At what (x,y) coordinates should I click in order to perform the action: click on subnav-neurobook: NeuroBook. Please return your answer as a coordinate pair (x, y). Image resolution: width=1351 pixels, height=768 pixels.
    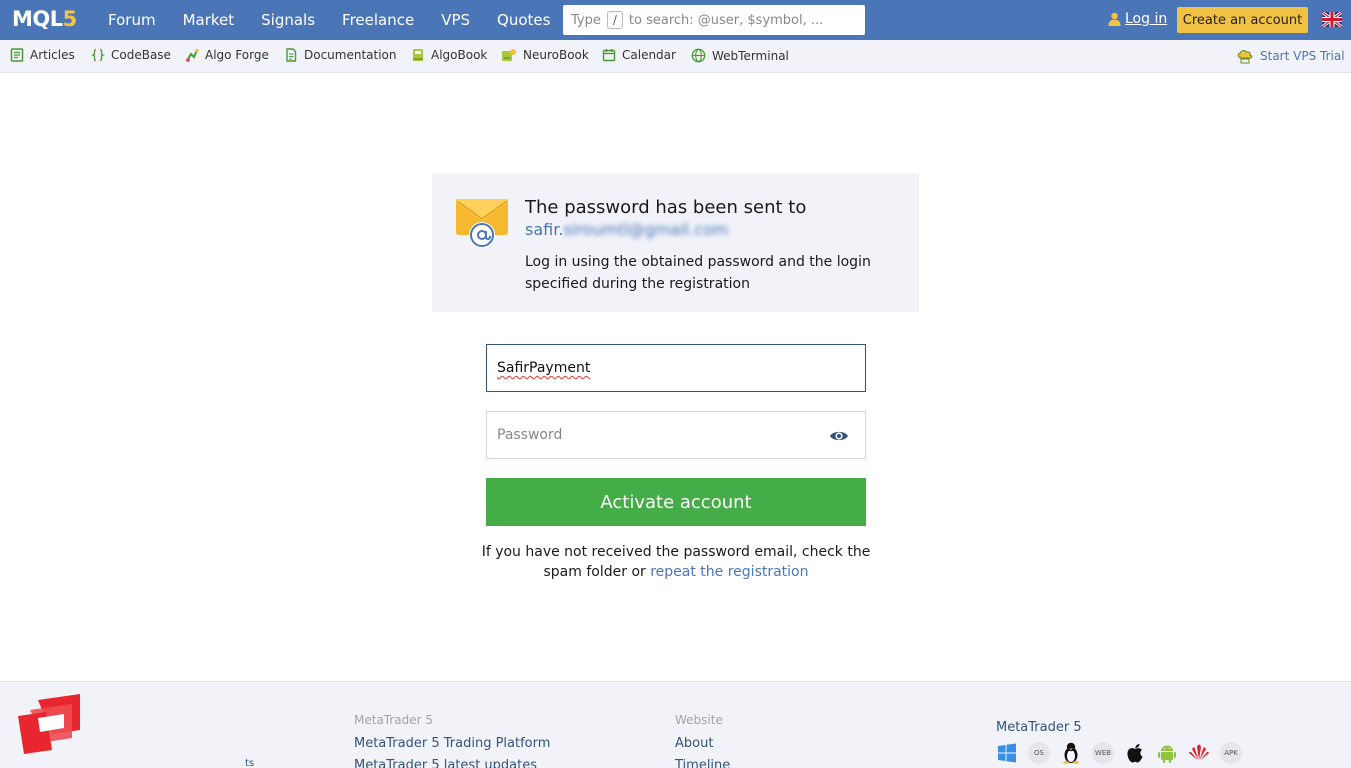
    Looking at the image, I should click on (545, 55).